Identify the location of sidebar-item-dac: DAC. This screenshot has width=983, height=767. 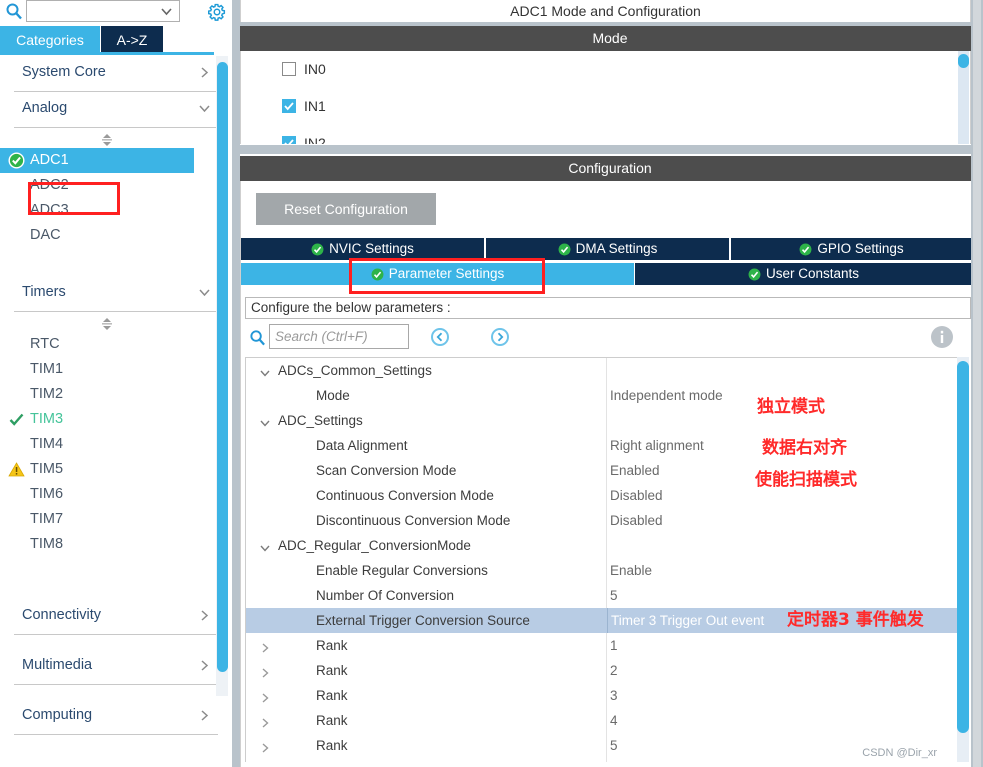
(116, 235).